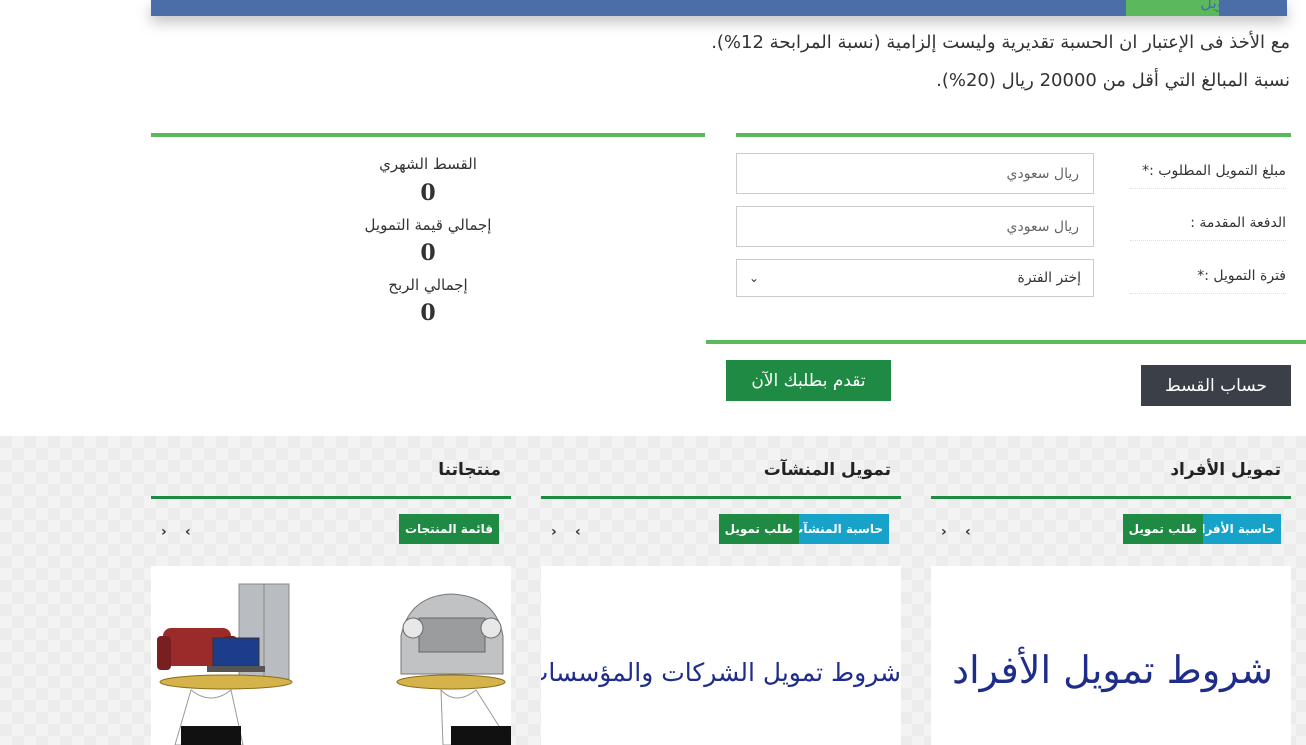 The image size is (1306, 745). I want to click on individuals-card-text: شروط تمويل الأفراد, so click(1112, 670).